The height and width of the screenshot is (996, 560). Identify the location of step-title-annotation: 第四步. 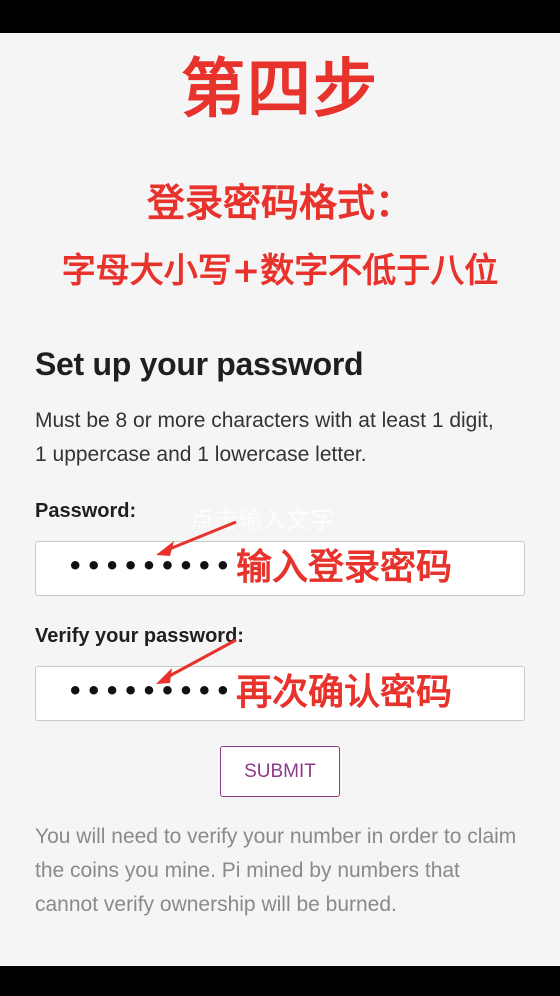
(280, 90).